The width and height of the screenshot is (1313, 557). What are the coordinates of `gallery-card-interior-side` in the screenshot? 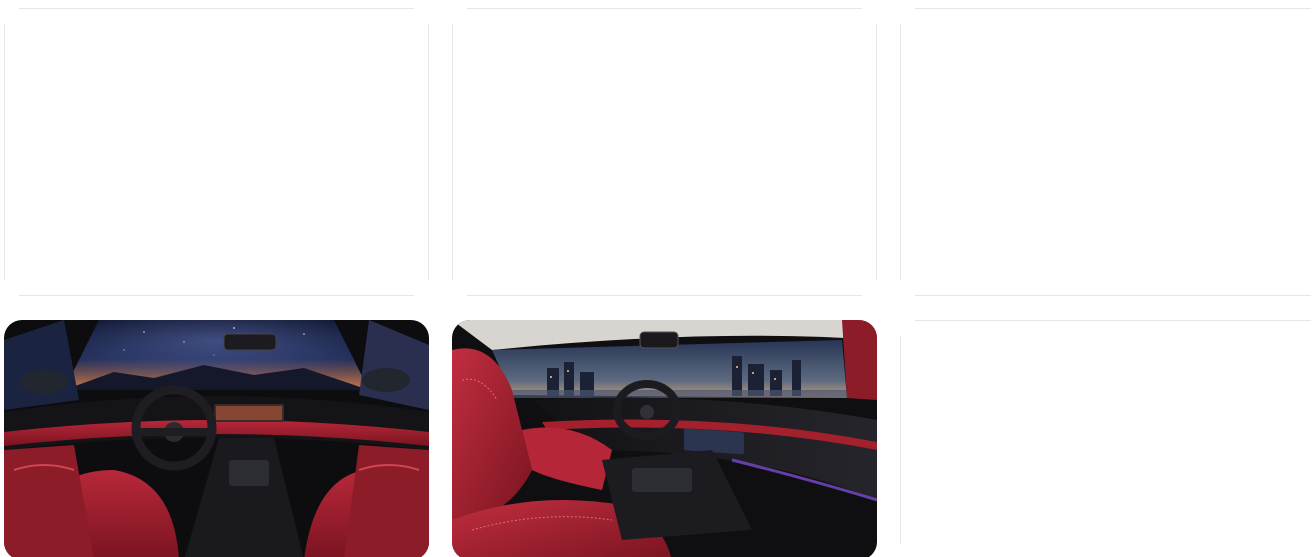 It's located at (664, 438).